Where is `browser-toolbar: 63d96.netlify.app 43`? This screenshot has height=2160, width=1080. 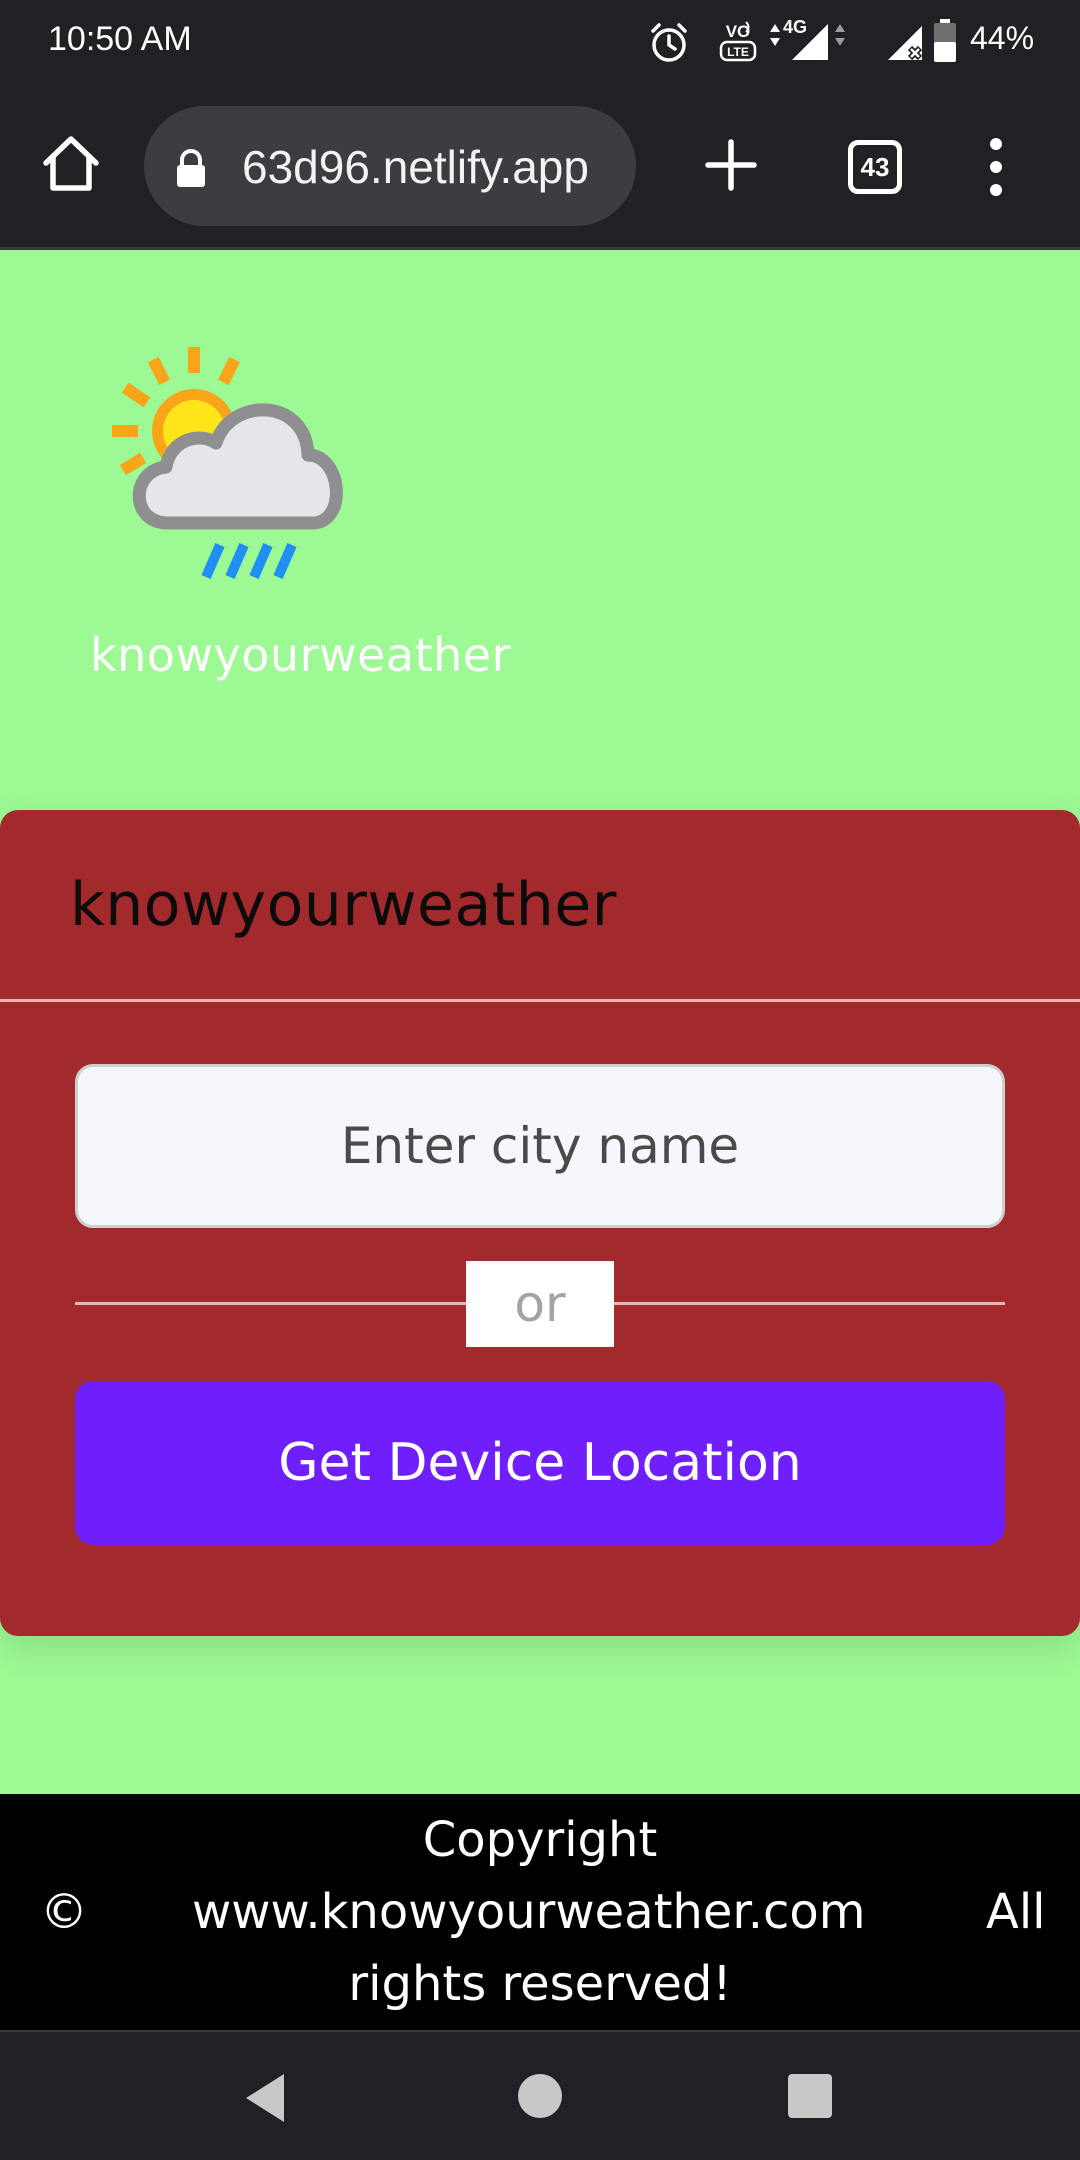
browser-toolbar: 63d96.netlify.app 43 is located at coordinates (540, 167).